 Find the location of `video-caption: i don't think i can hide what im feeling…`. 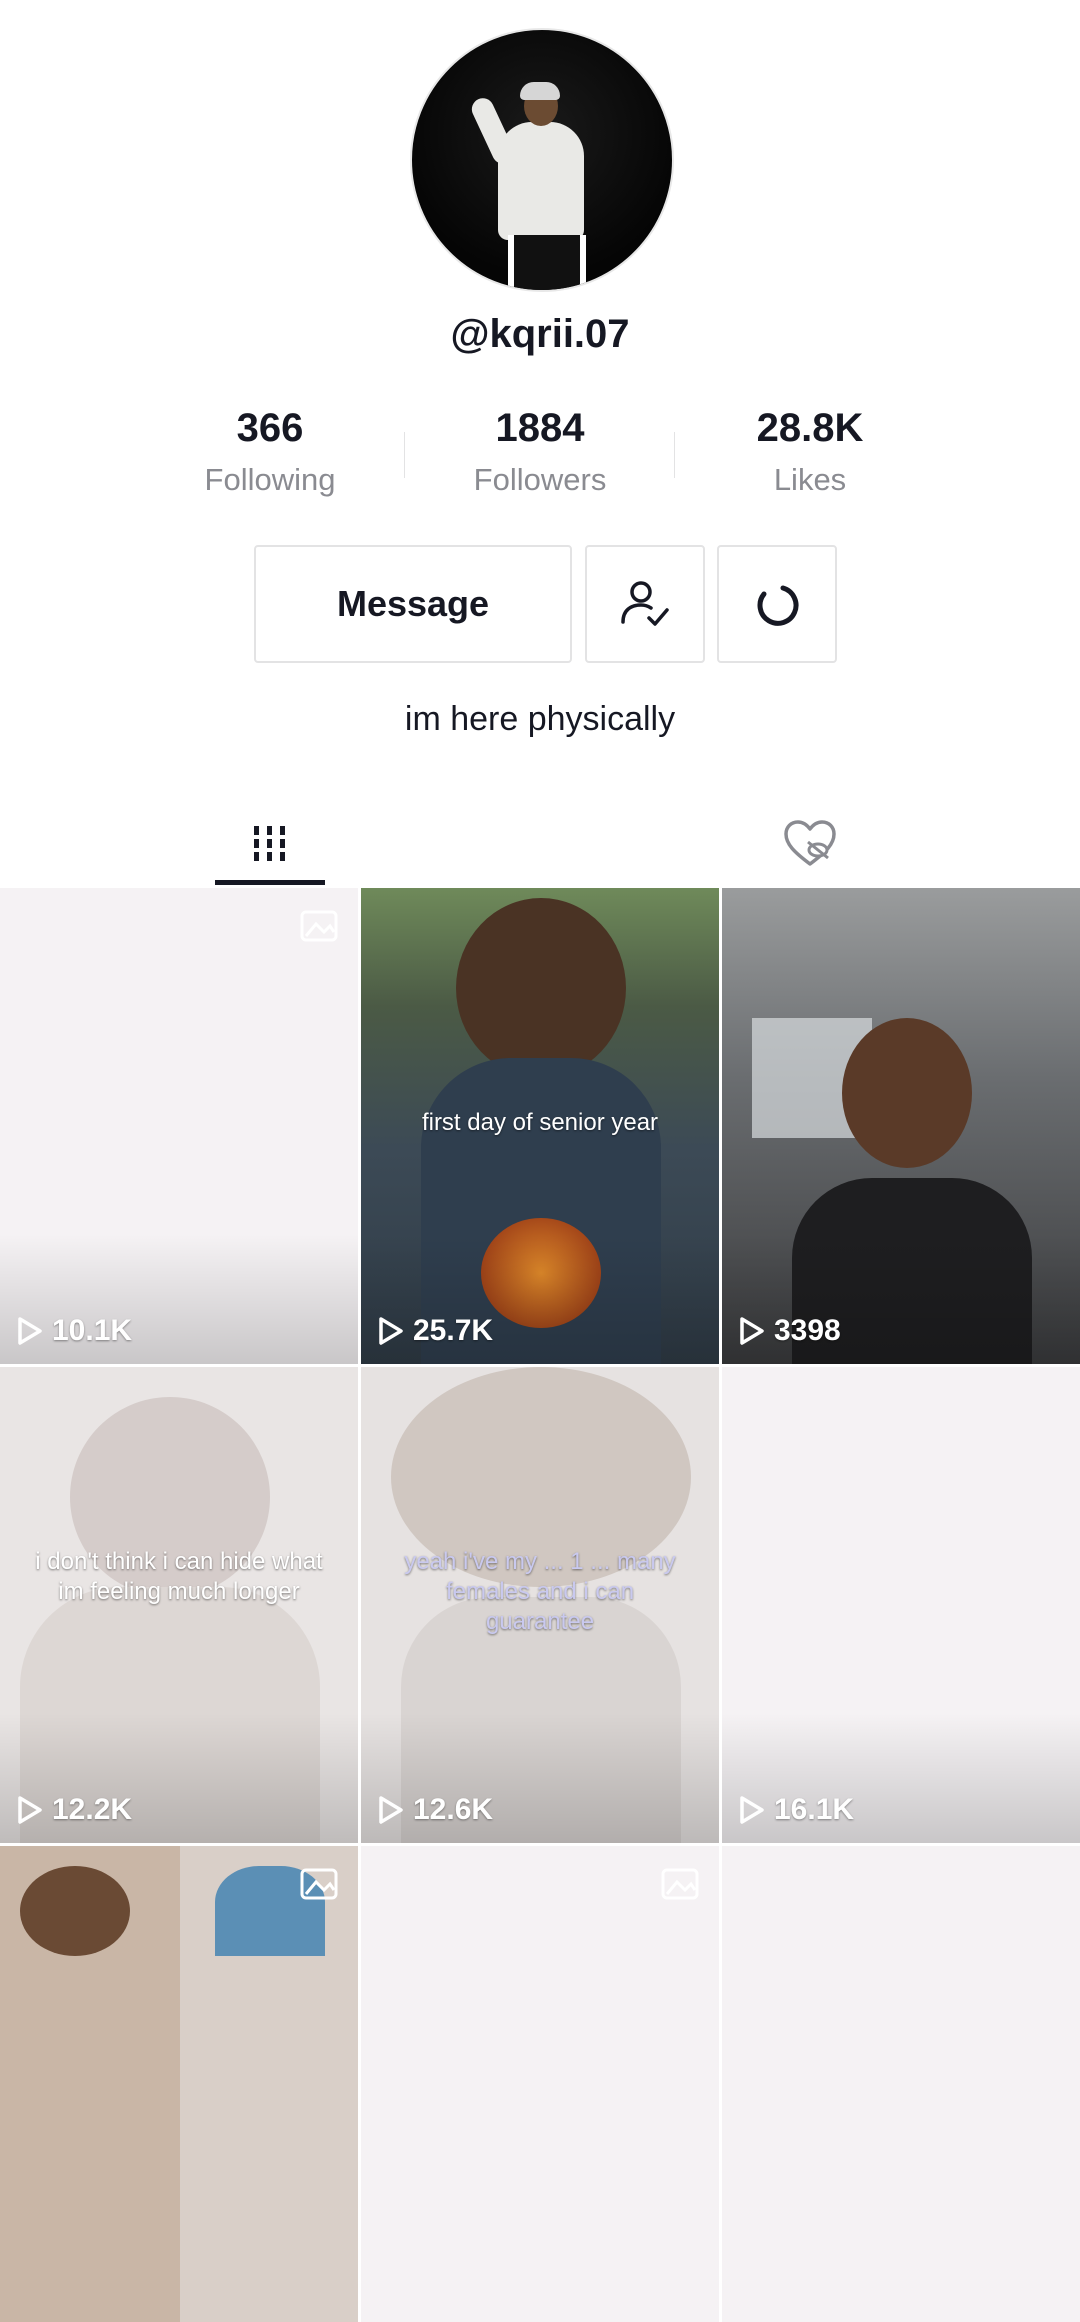

video-caption: i don't think i can hide what im feeling… is located at coordinates (179, 1576).